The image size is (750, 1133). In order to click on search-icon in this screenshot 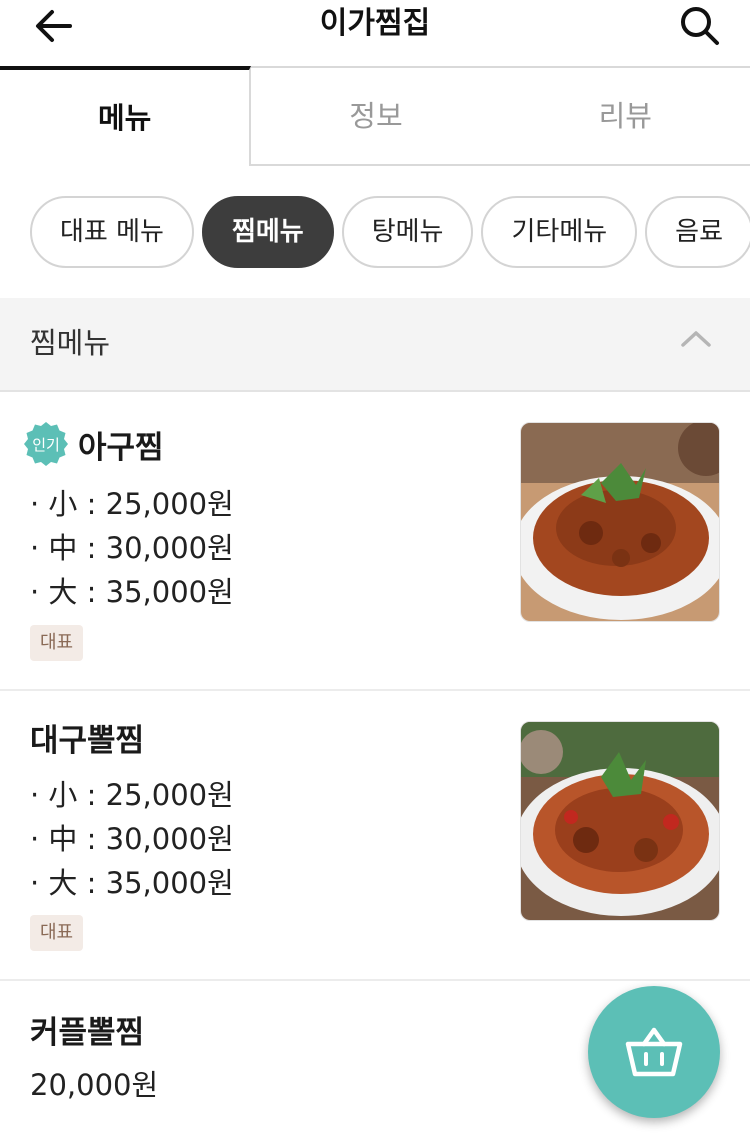, I will do `click(700, 26)`.